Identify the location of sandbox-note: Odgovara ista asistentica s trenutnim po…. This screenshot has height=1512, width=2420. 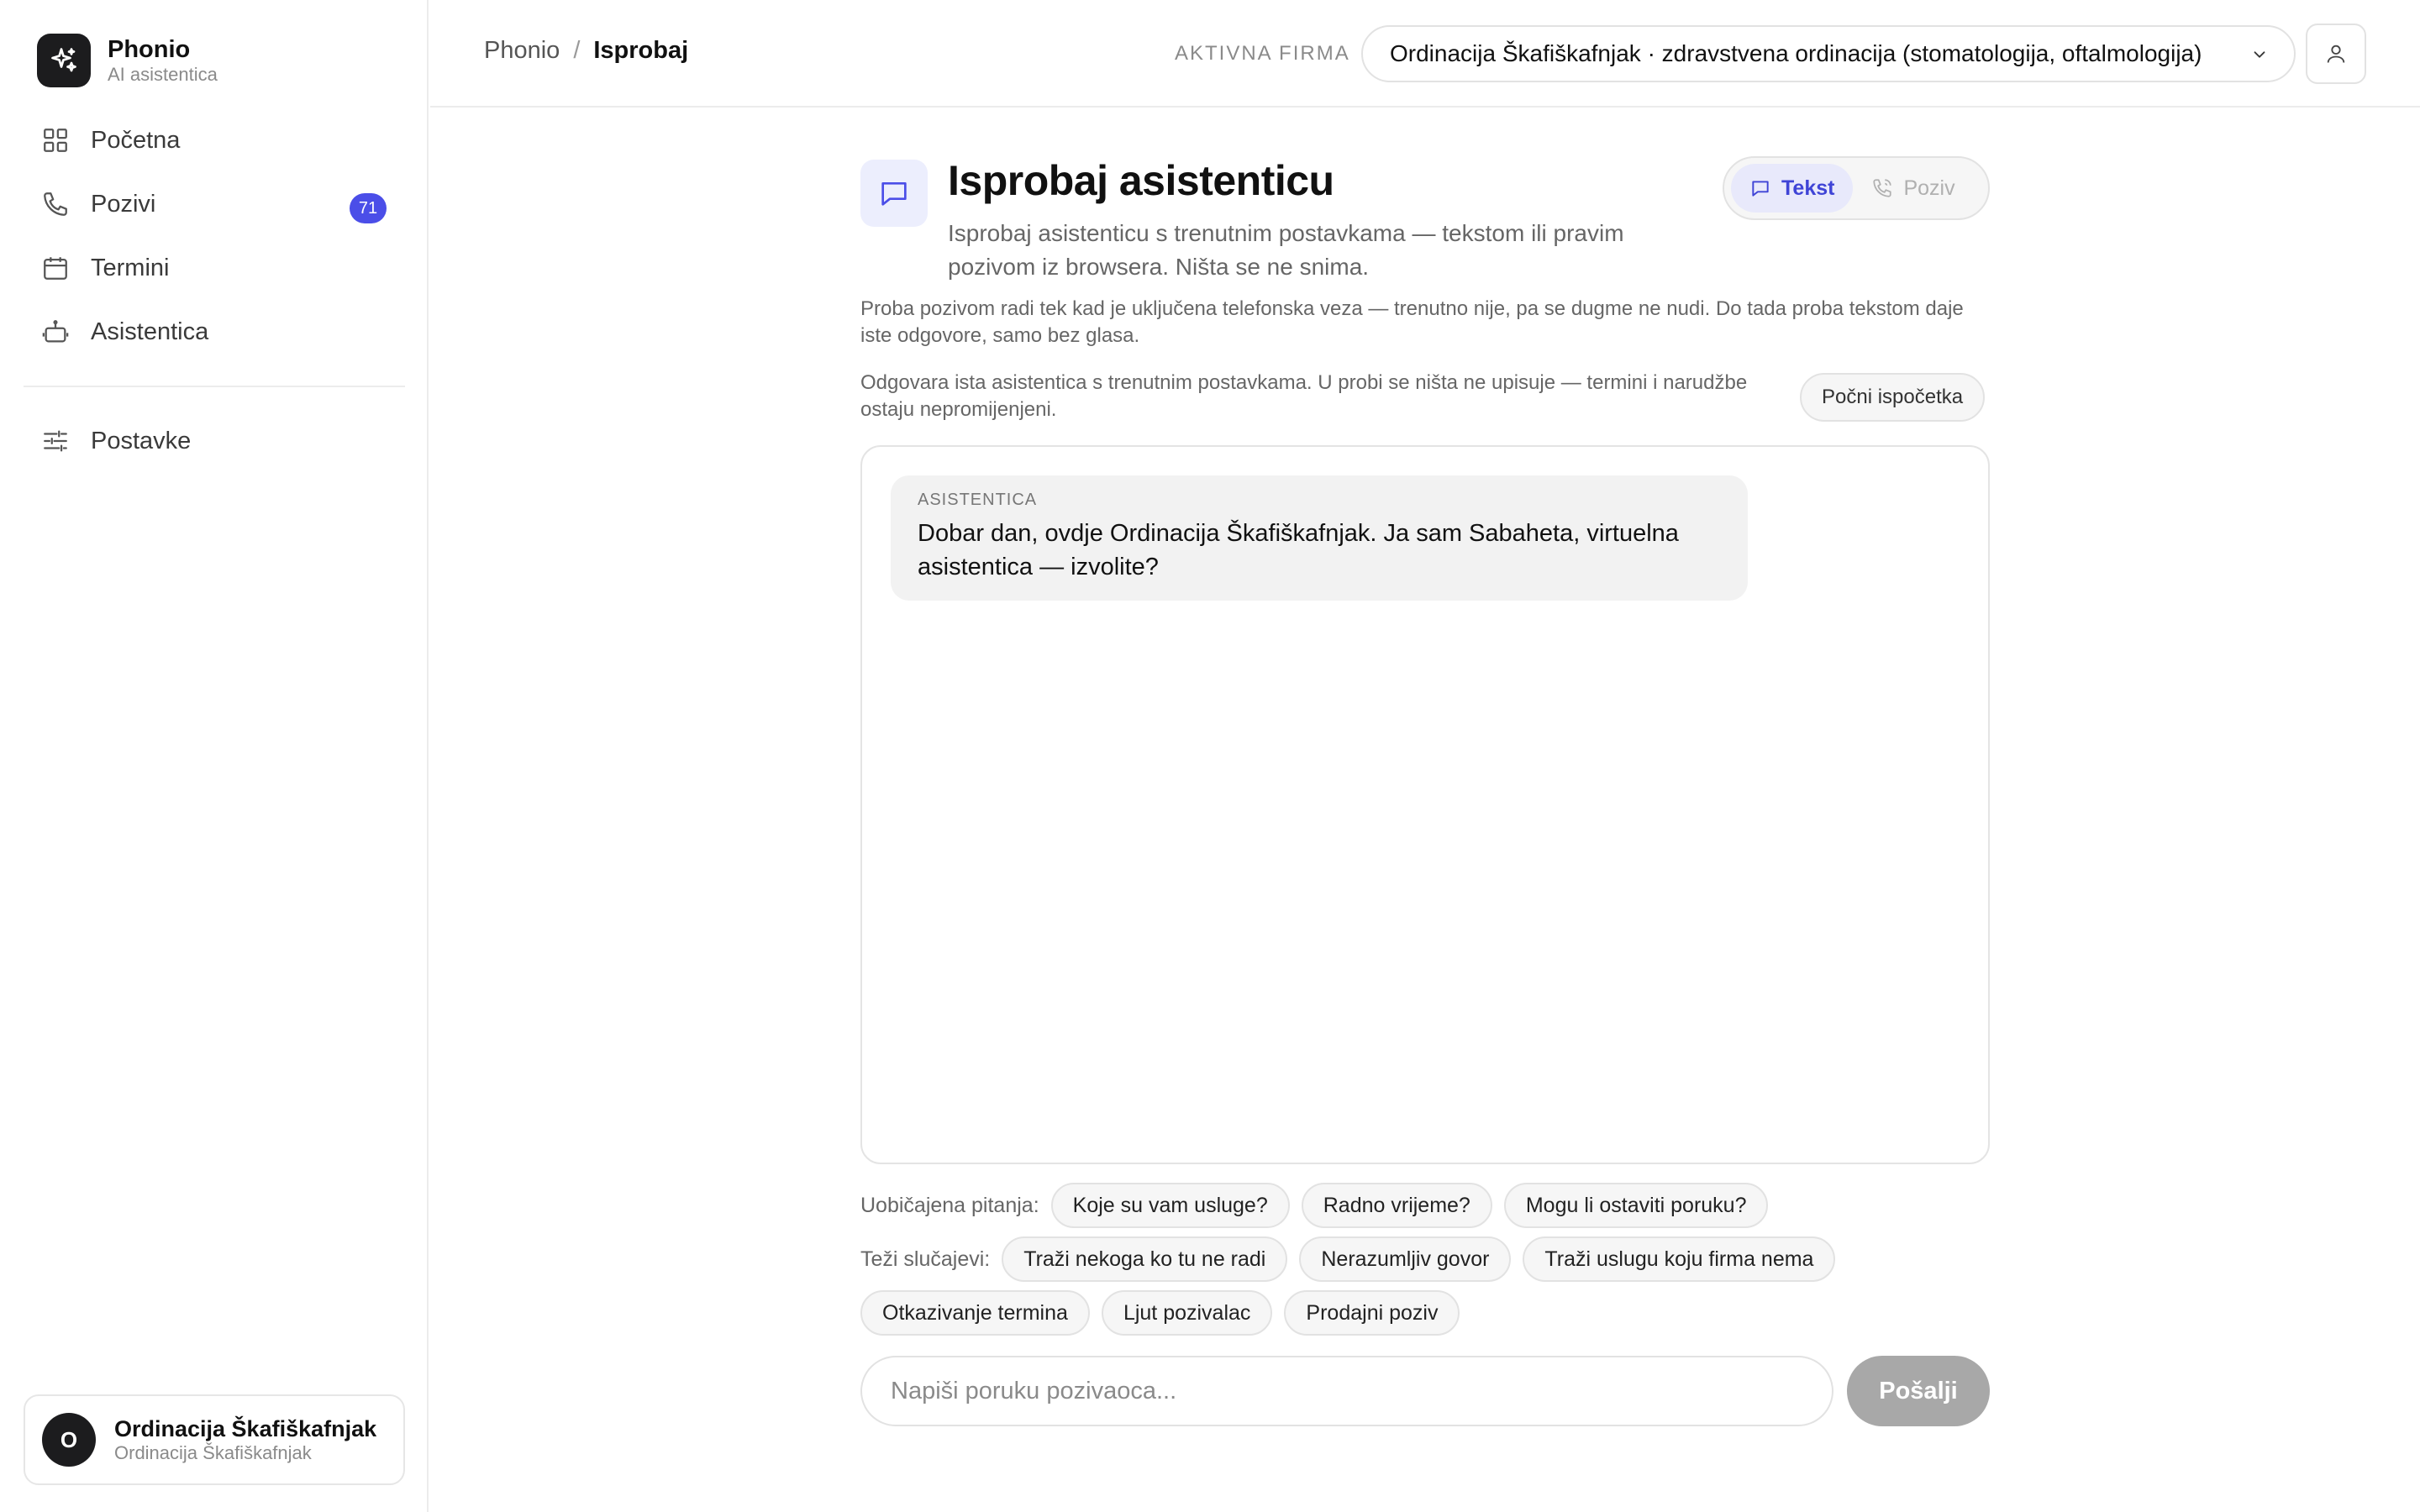
(1304, 396).